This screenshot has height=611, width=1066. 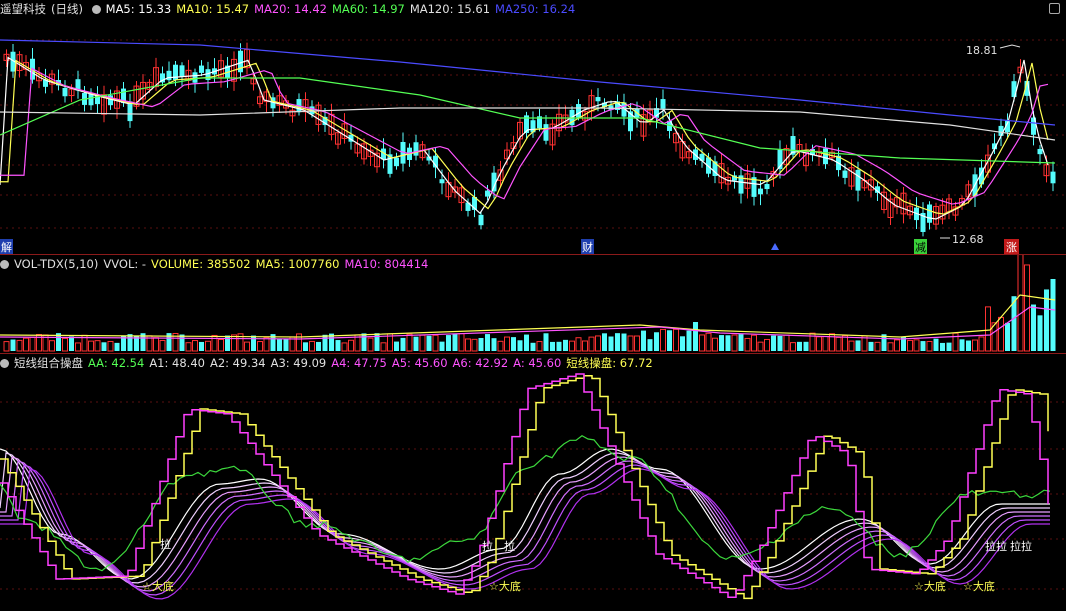 What do you see at coordinates (165, 544) in the screenshot?
I see `signal-la-1: 拉` at bounding box center [165, 544].